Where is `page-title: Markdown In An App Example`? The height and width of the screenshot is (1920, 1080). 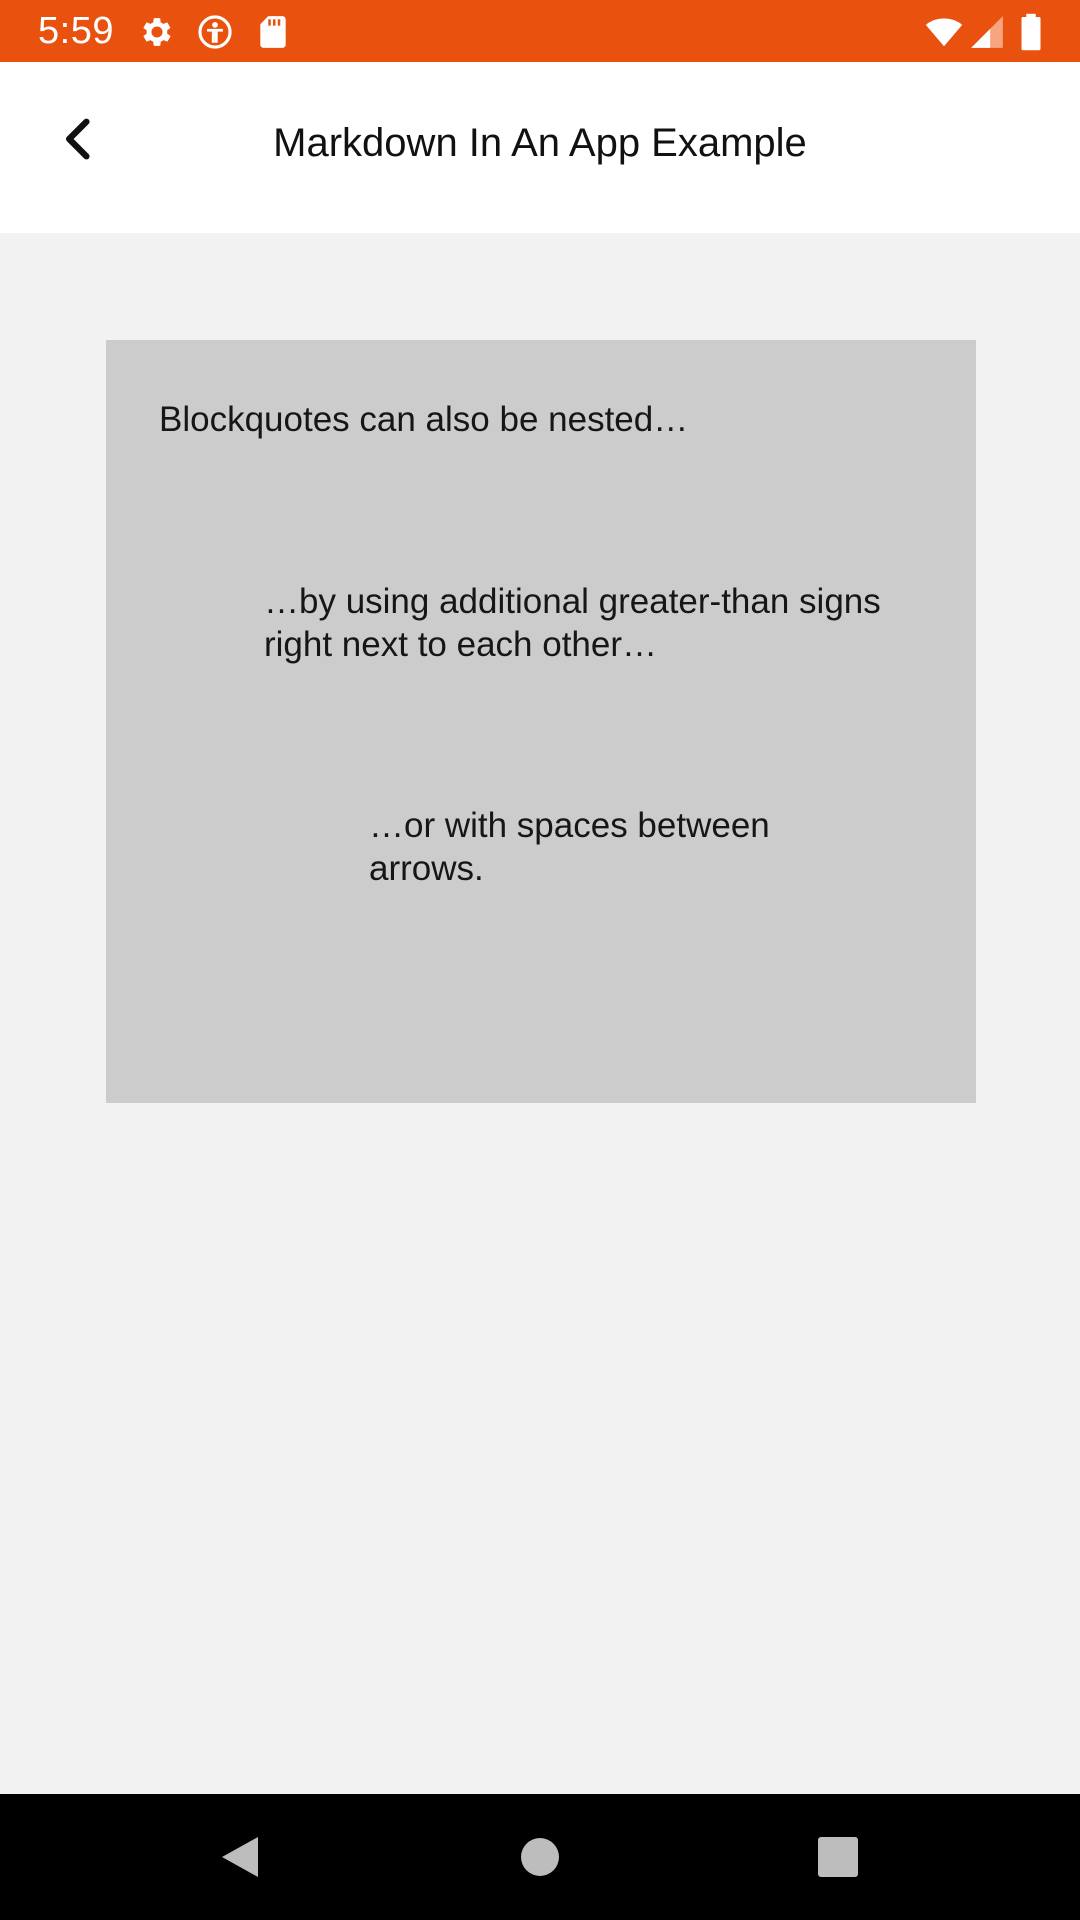
page-title: Markdown In An App Example is located at coordinates (540, 143).